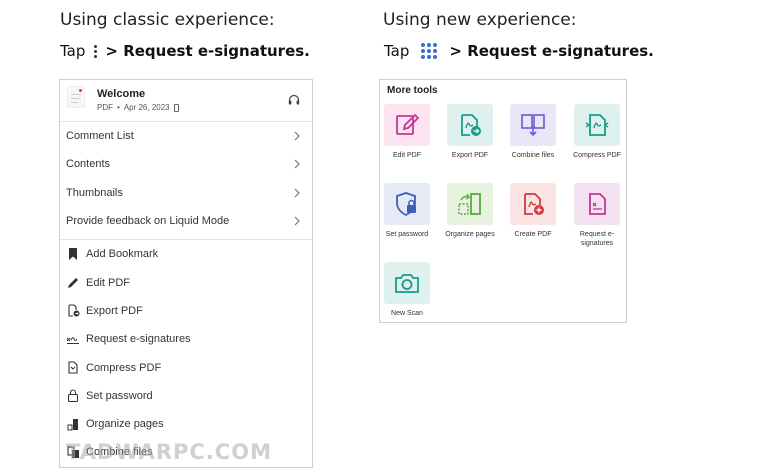 The image size is (780, 470). I want to click on lock-icon, so click(73, 396).